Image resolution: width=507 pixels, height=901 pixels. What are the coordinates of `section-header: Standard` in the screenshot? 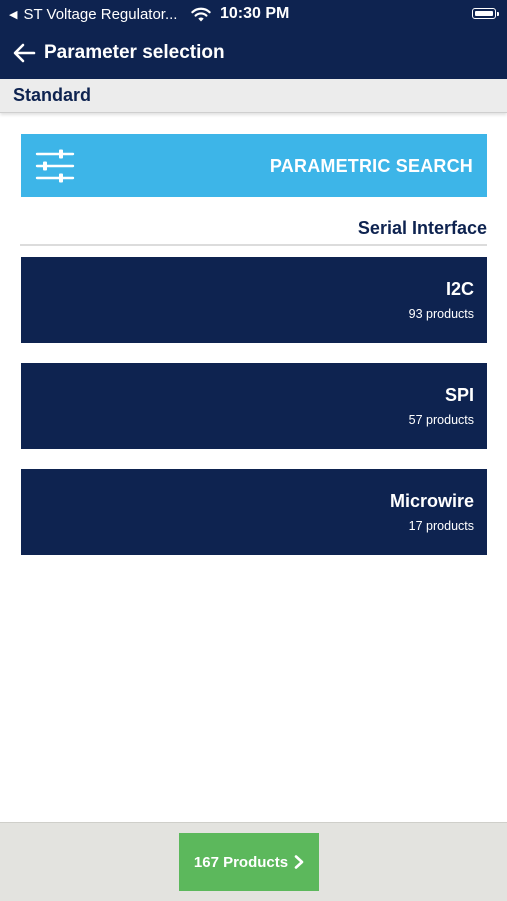 It's located at (253, 96).